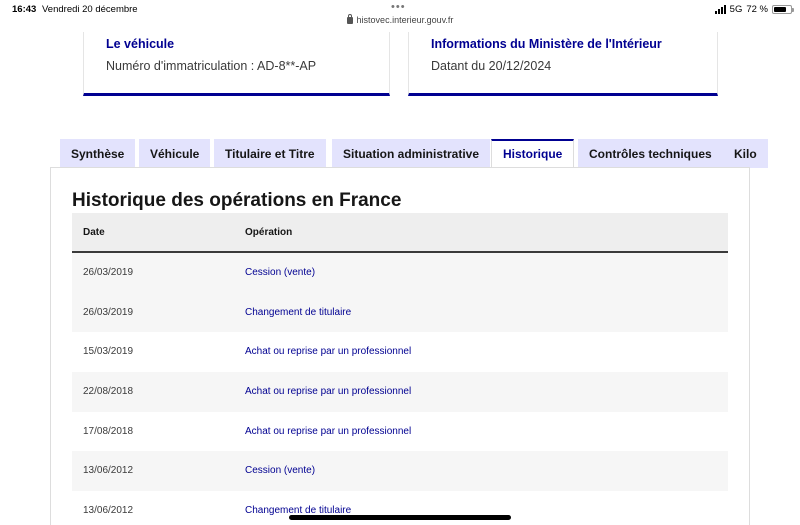 The height and width of the screenshot is (525, 800). Describe the element at coordinates (24, 9) in the screenshot. I see `status-time: 16:43` at that location.